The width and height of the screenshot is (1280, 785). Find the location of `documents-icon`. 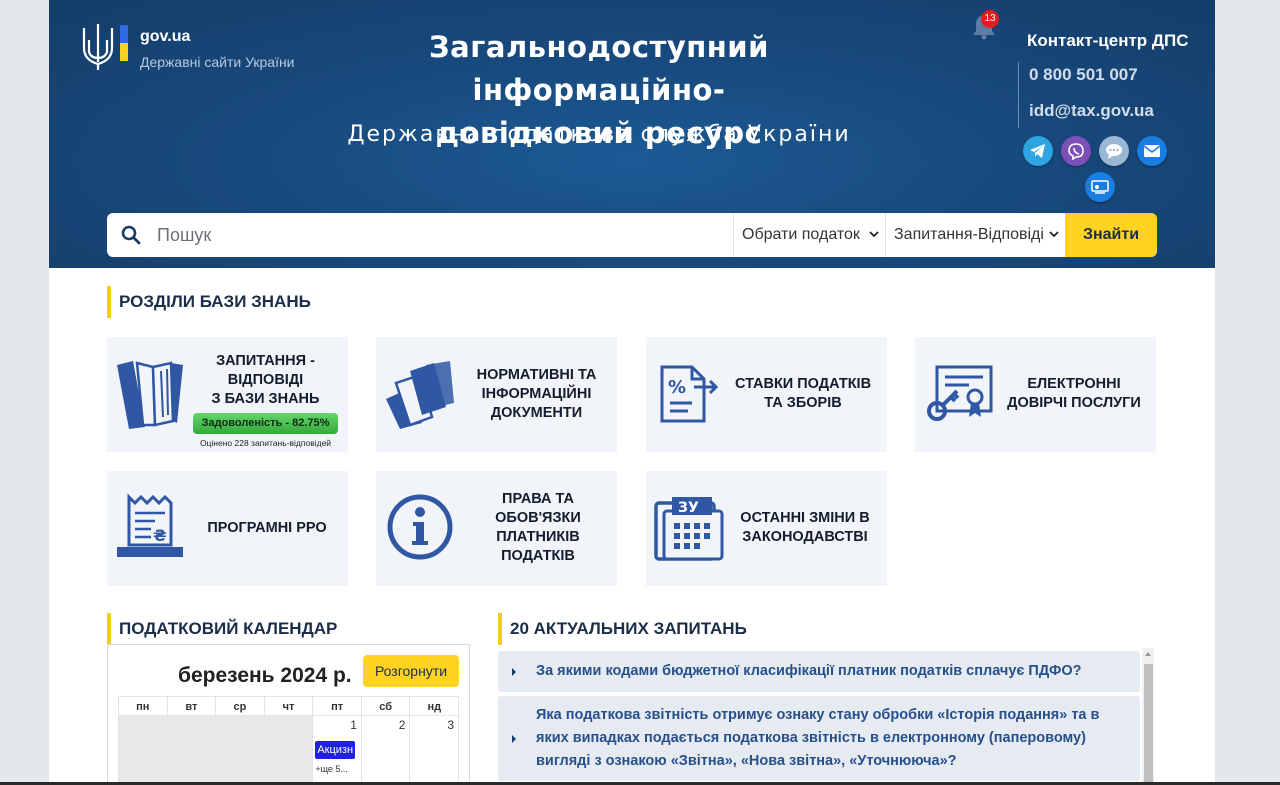

documents-icon is located at coordinates (420, 395).